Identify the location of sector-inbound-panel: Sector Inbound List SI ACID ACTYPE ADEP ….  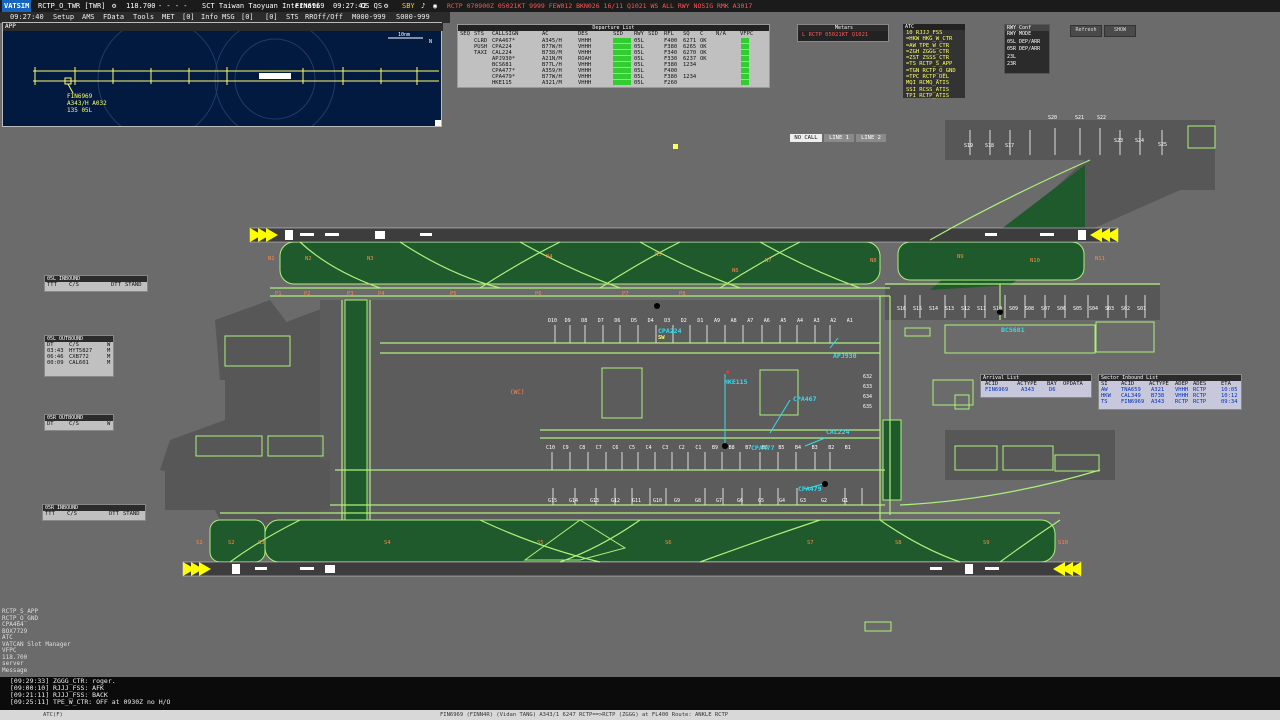
(1170, 392).